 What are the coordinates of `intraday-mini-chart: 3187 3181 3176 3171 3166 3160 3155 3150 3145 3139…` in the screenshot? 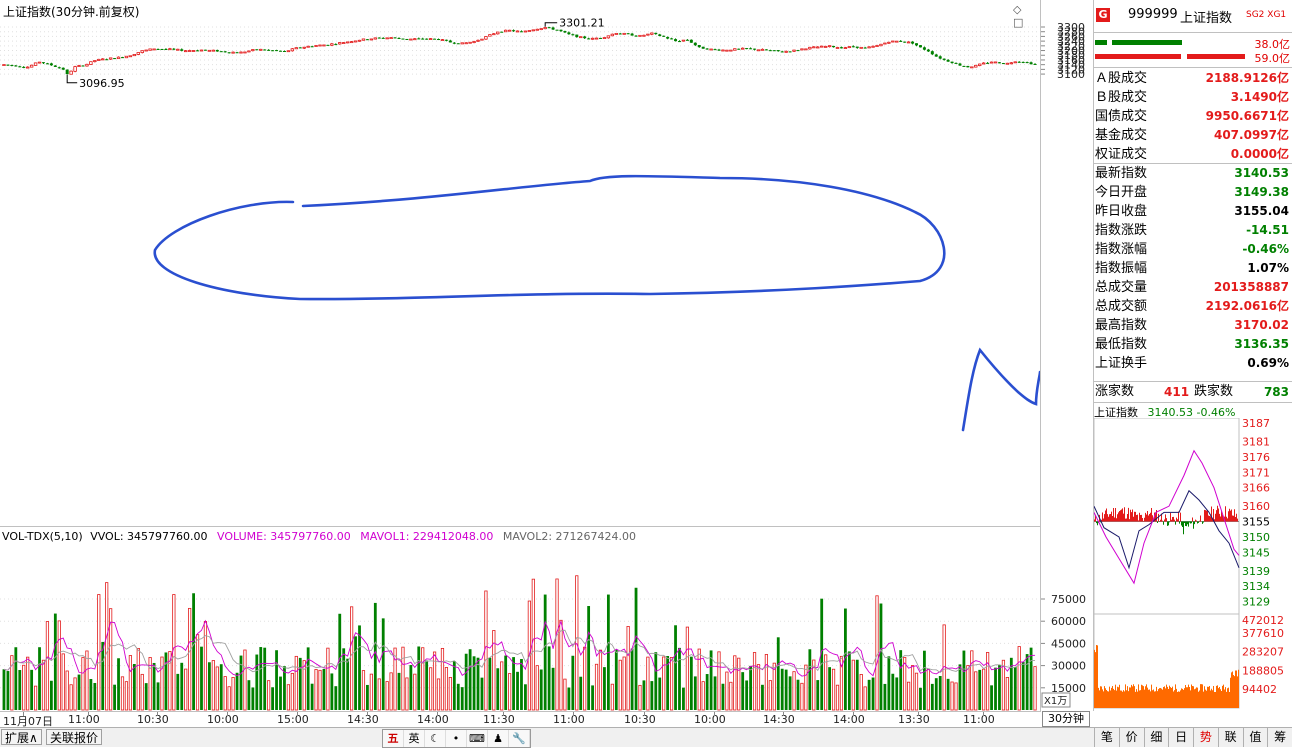 It's located at (1192, 563).